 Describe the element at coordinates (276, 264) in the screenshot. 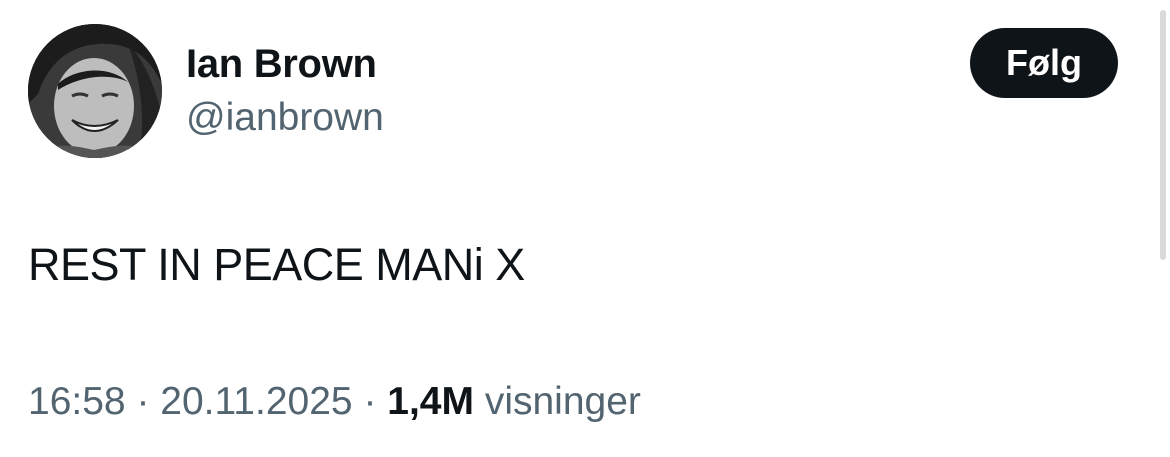

I see `tweet-text: REST IN PEACE MANi X` at that location.